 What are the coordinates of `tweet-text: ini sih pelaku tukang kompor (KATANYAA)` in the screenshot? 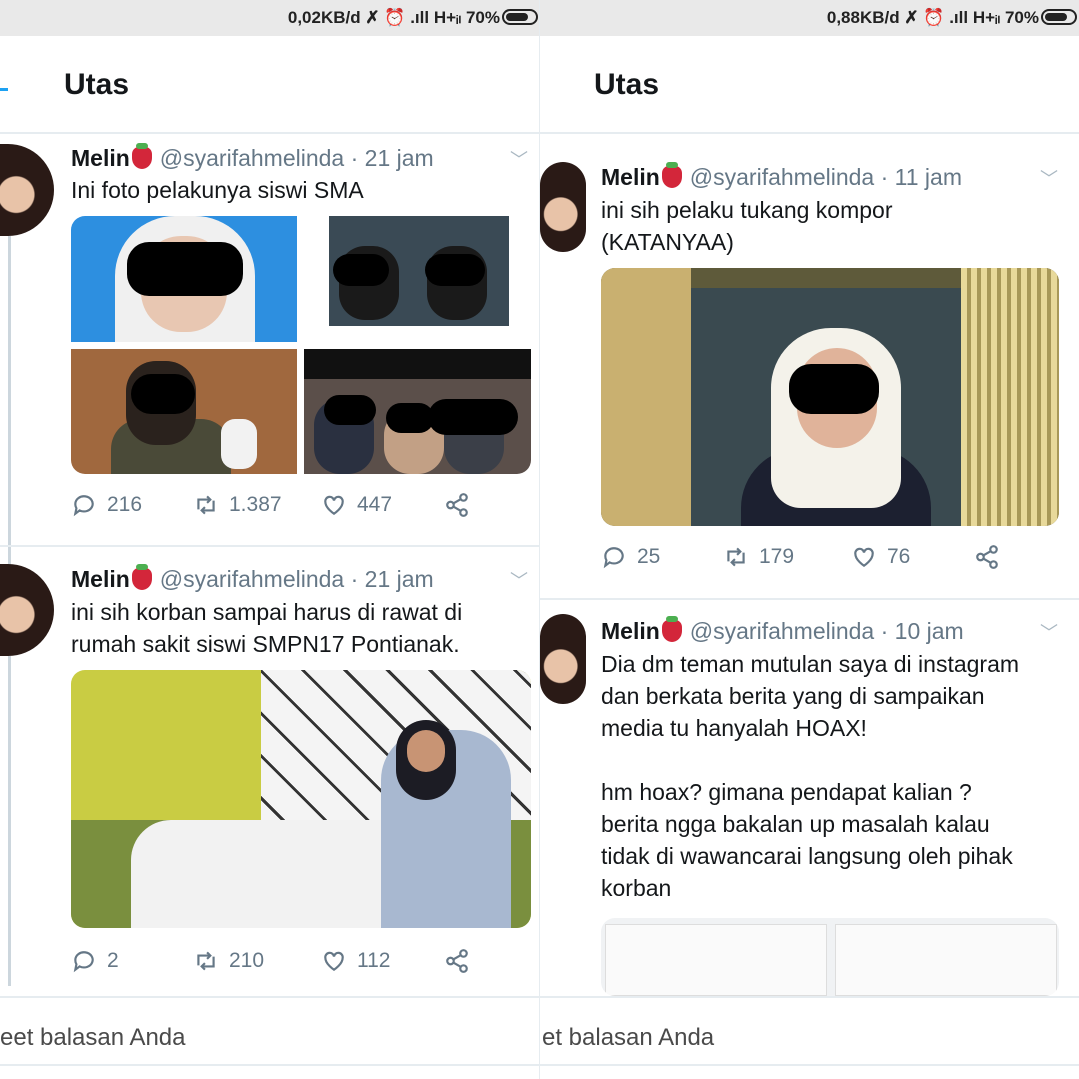 It's located at (747, 226).